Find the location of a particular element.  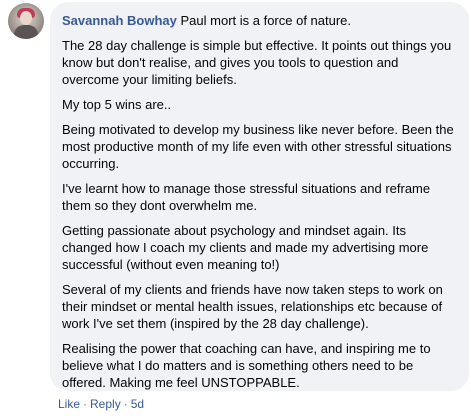

avatar-body is located at coordinates (26, 32).